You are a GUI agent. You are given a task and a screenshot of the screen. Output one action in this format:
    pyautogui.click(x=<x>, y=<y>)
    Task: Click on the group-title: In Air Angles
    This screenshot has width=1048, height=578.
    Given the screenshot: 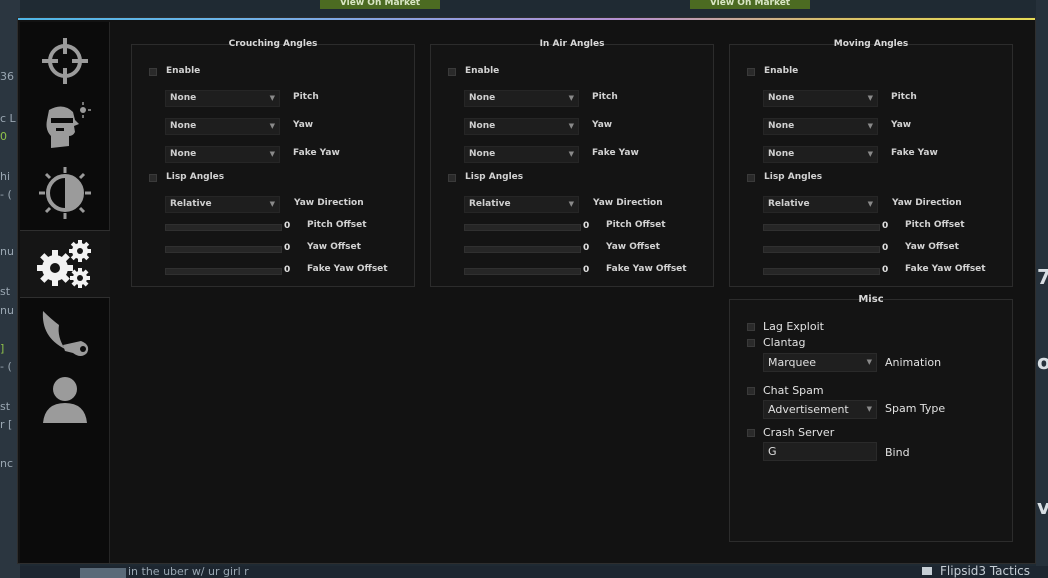 What is the action you would take?
    pyautogui.click(x=572, y=44)
    